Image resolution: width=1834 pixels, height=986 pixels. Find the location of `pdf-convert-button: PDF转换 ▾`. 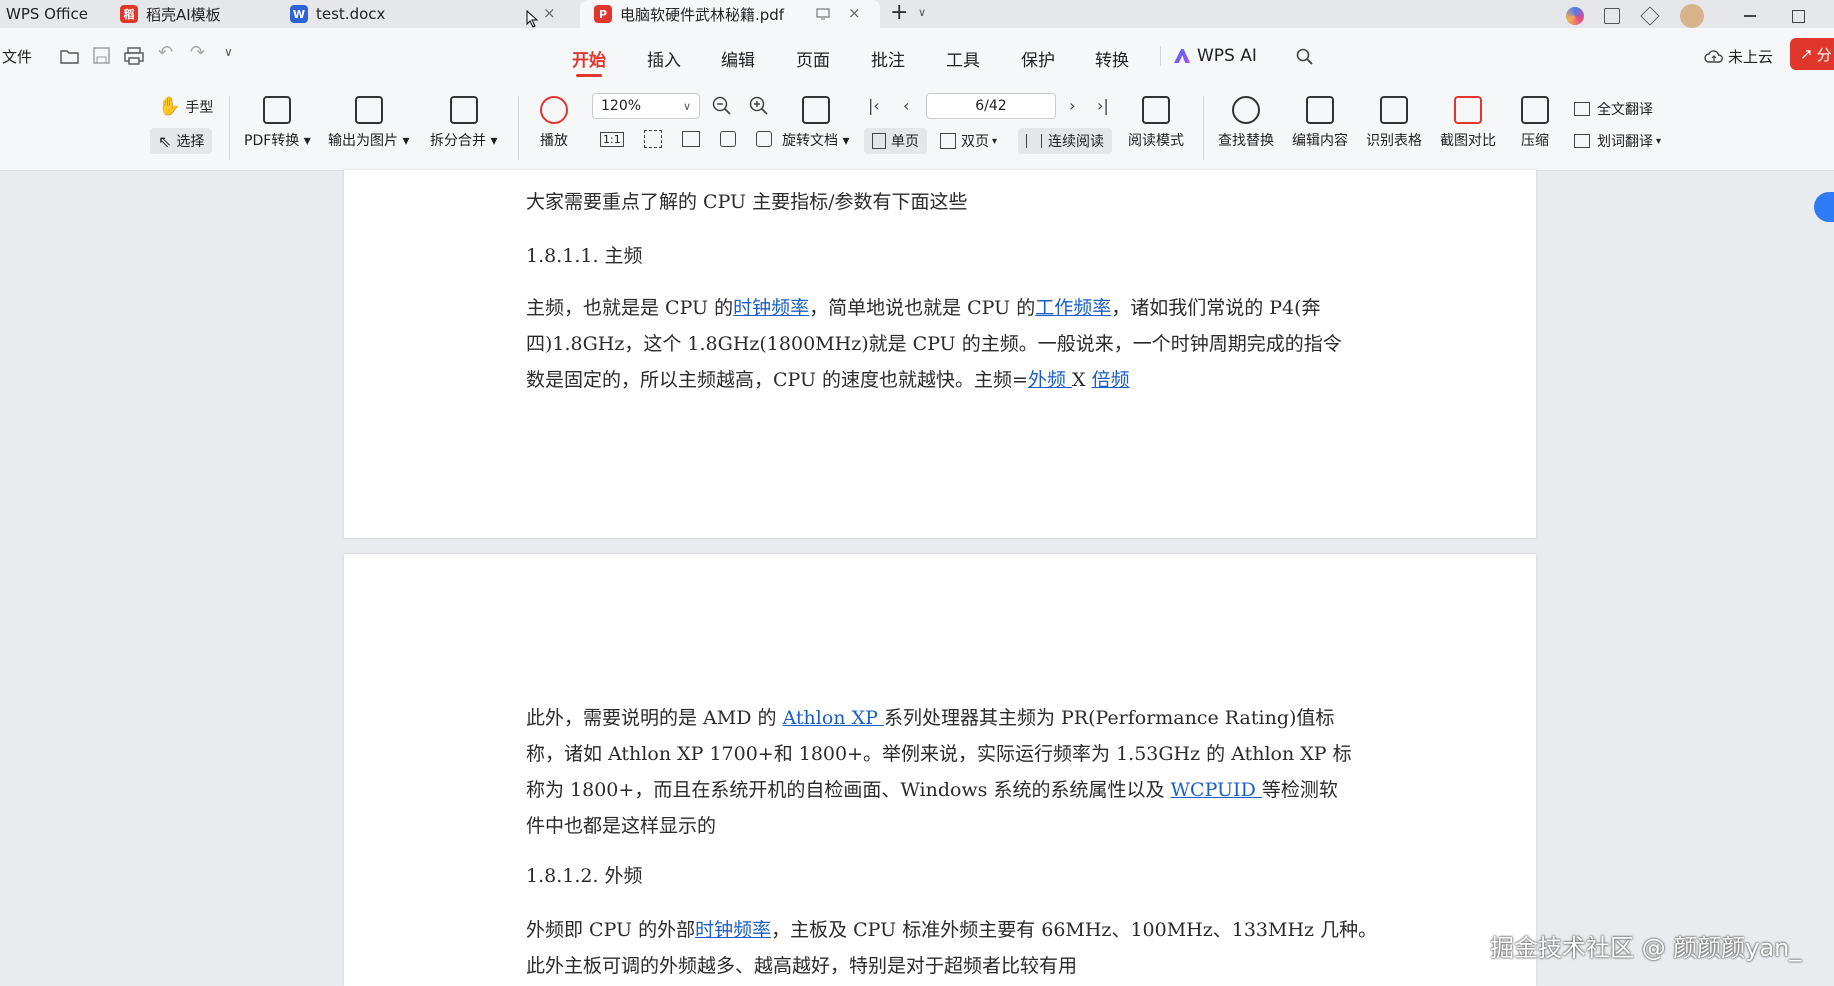

pdf-convert-button: PDF转换 ▾ is located at coordinates (277, 123).